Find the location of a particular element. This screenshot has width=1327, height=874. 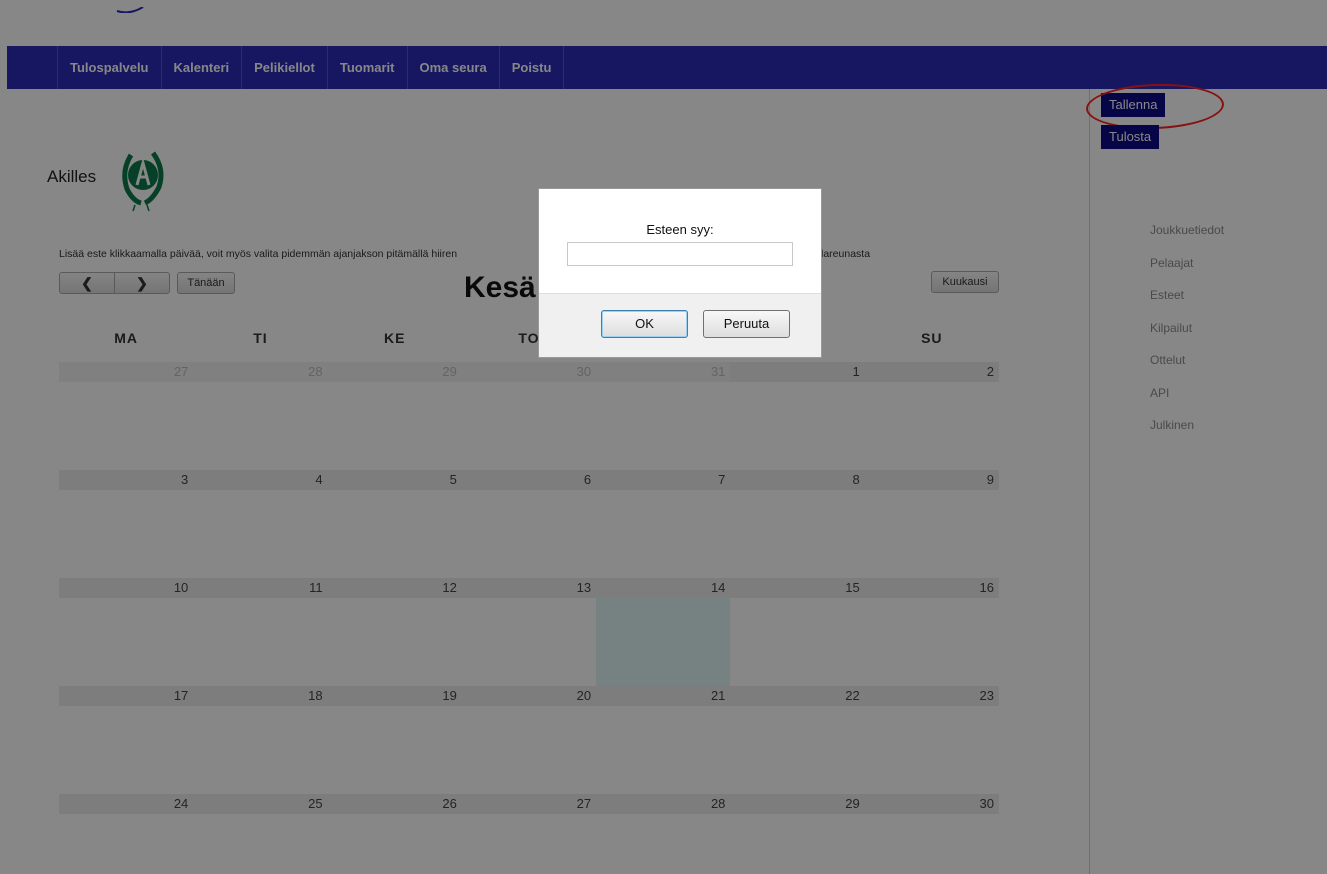

dialog-label: Esteen syy: is located at coordinates (680, 229).